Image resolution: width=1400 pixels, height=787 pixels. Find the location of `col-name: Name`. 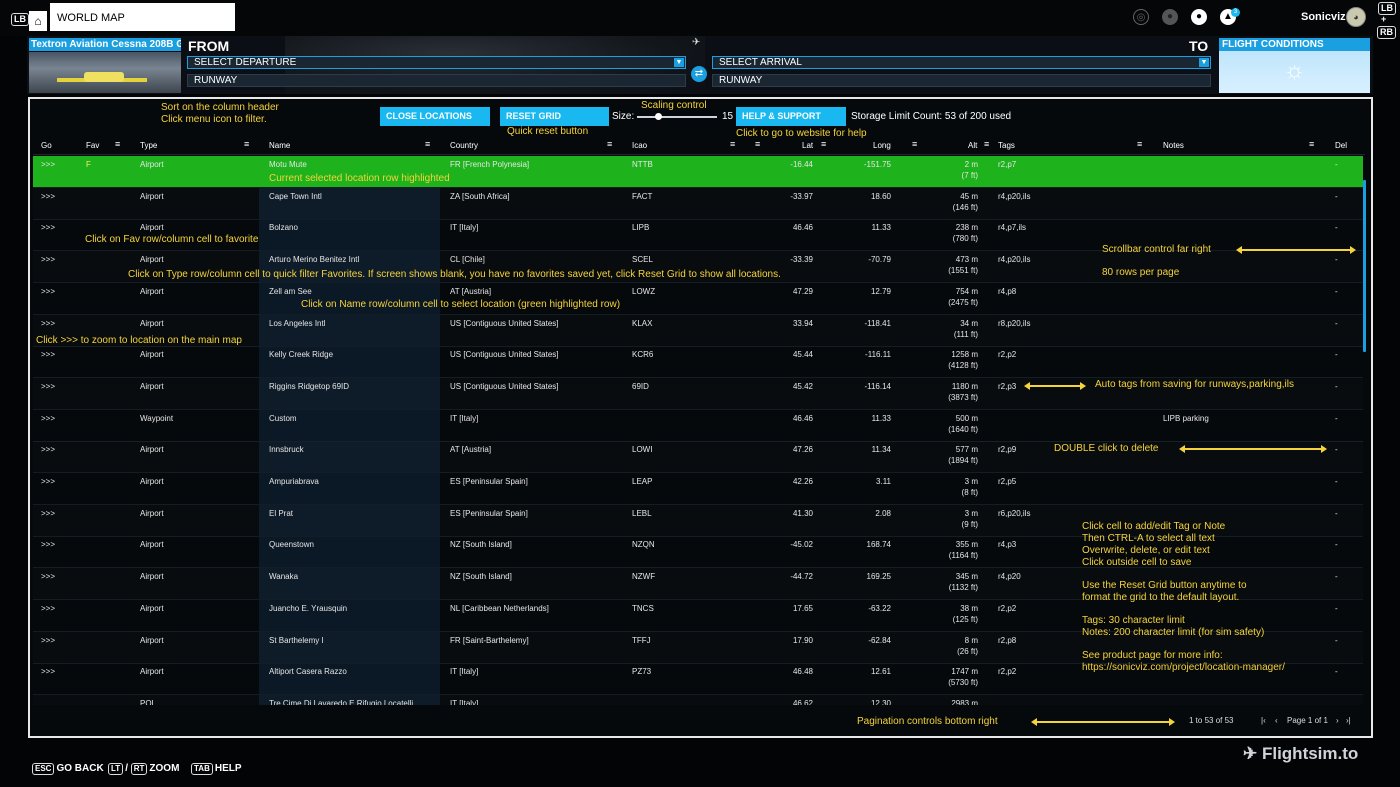

col-name: Name is located at coordinates (279, 145).